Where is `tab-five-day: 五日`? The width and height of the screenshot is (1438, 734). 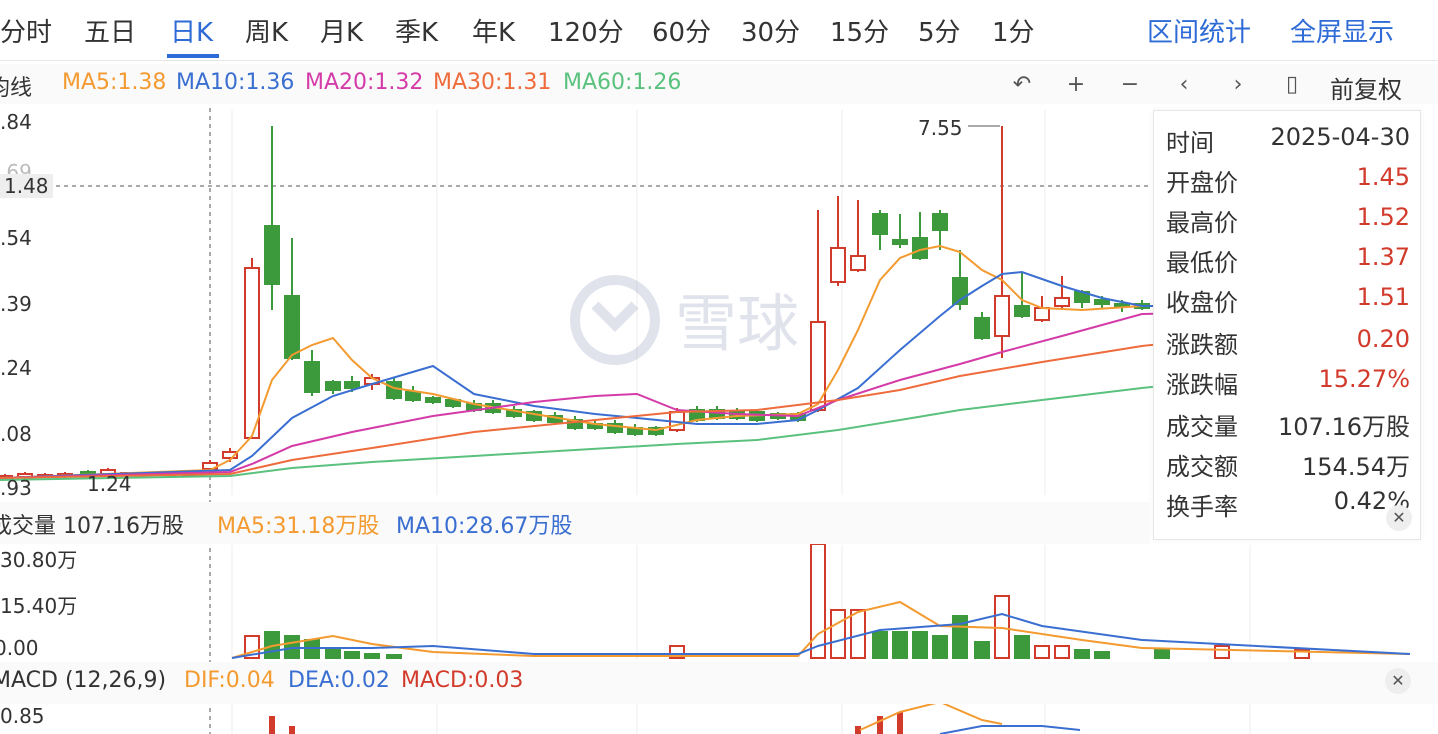
tab-five-day: 五日 is located at coordinates (110, 30).